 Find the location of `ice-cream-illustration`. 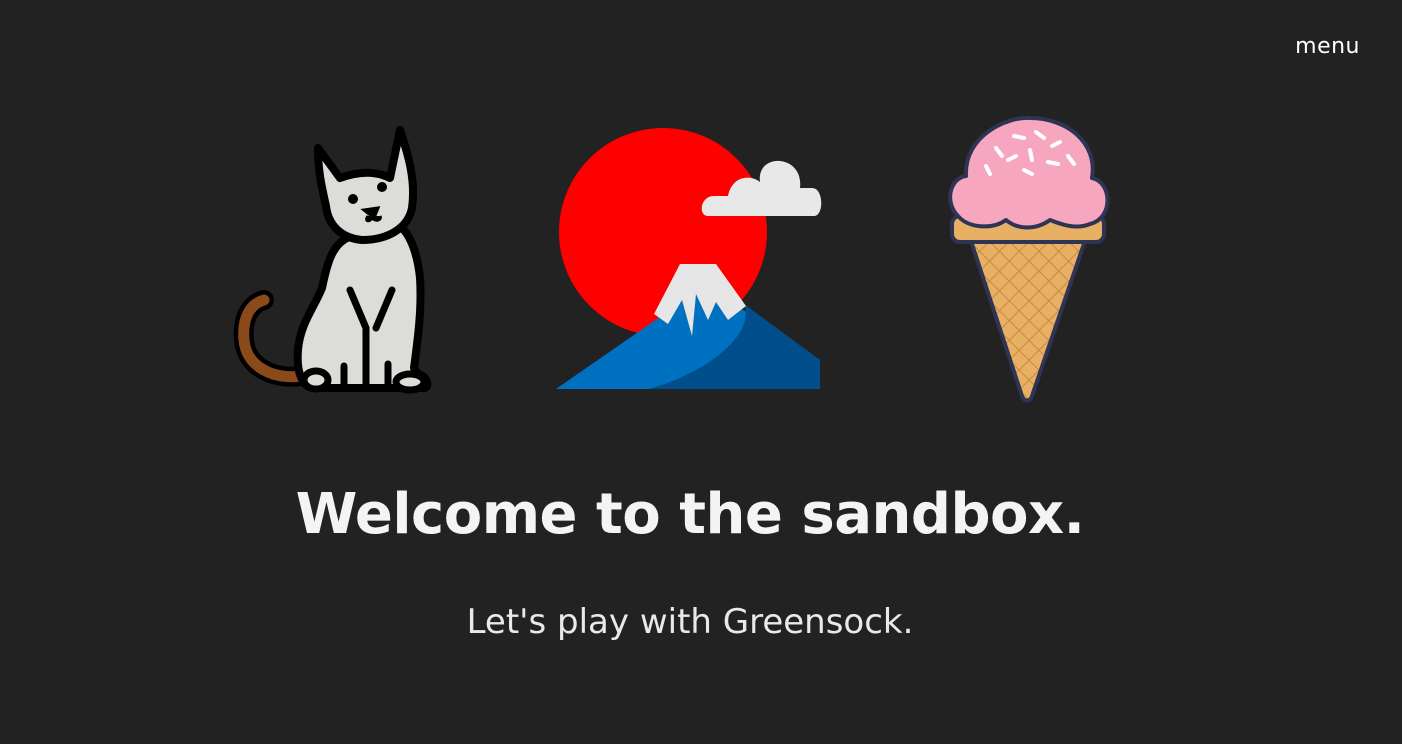

ice-cream-illustration is located at coordinates (1029, 259).